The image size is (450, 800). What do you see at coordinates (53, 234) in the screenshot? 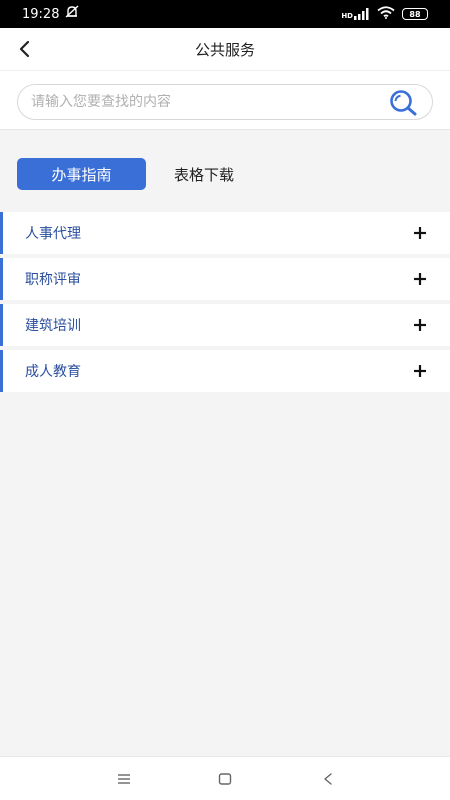
I see `list-item-label: 人事代理` at bounding box center [53, 234].